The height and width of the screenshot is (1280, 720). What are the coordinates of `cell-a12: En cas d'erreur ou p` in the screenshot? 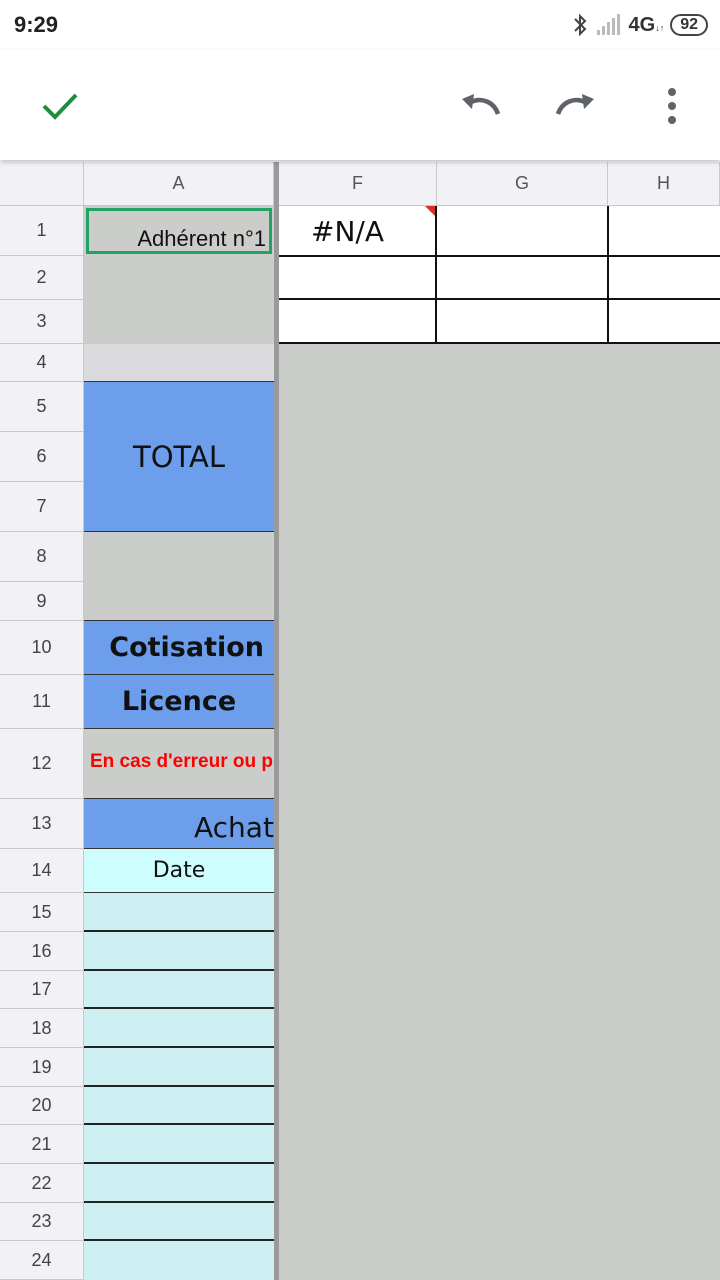 It's located at (179, 764).